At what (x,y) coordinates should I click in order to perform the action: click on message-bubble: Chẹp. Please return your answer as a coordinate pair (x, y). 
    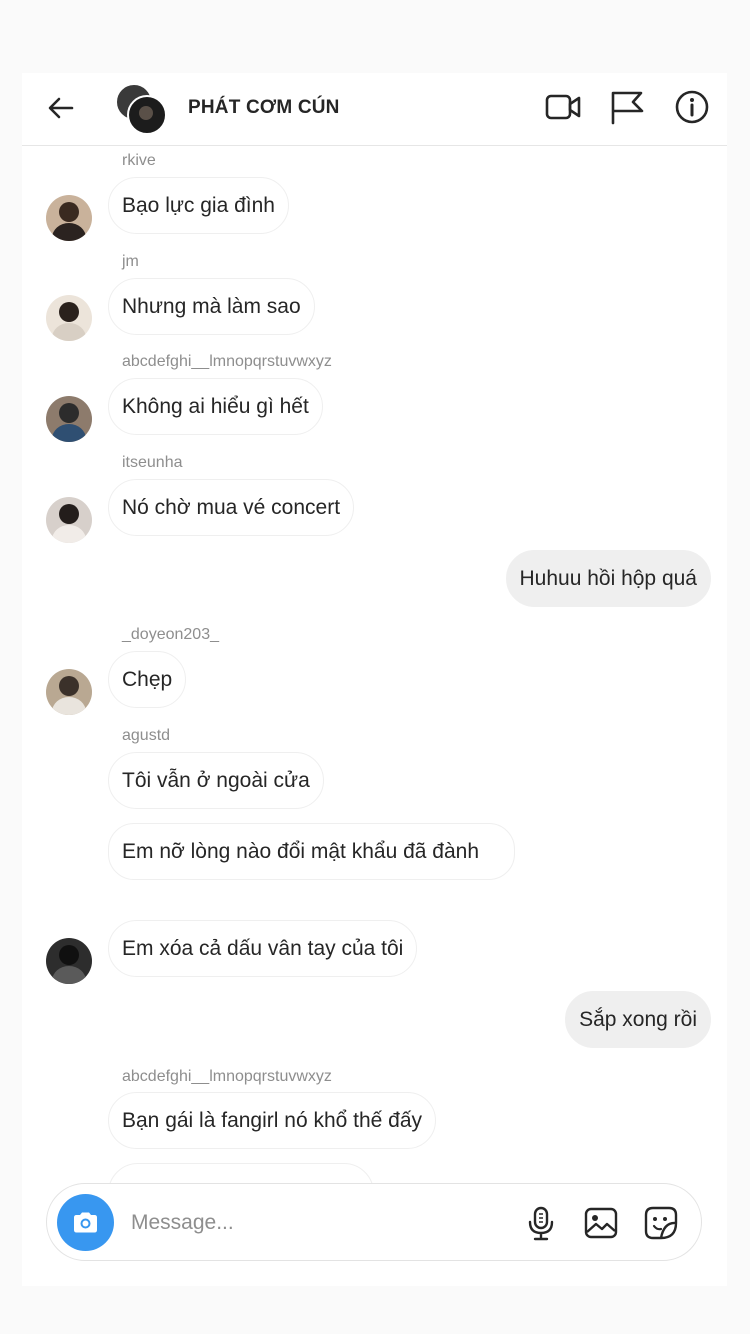
    Looking at the image, I should click on (147, 679).